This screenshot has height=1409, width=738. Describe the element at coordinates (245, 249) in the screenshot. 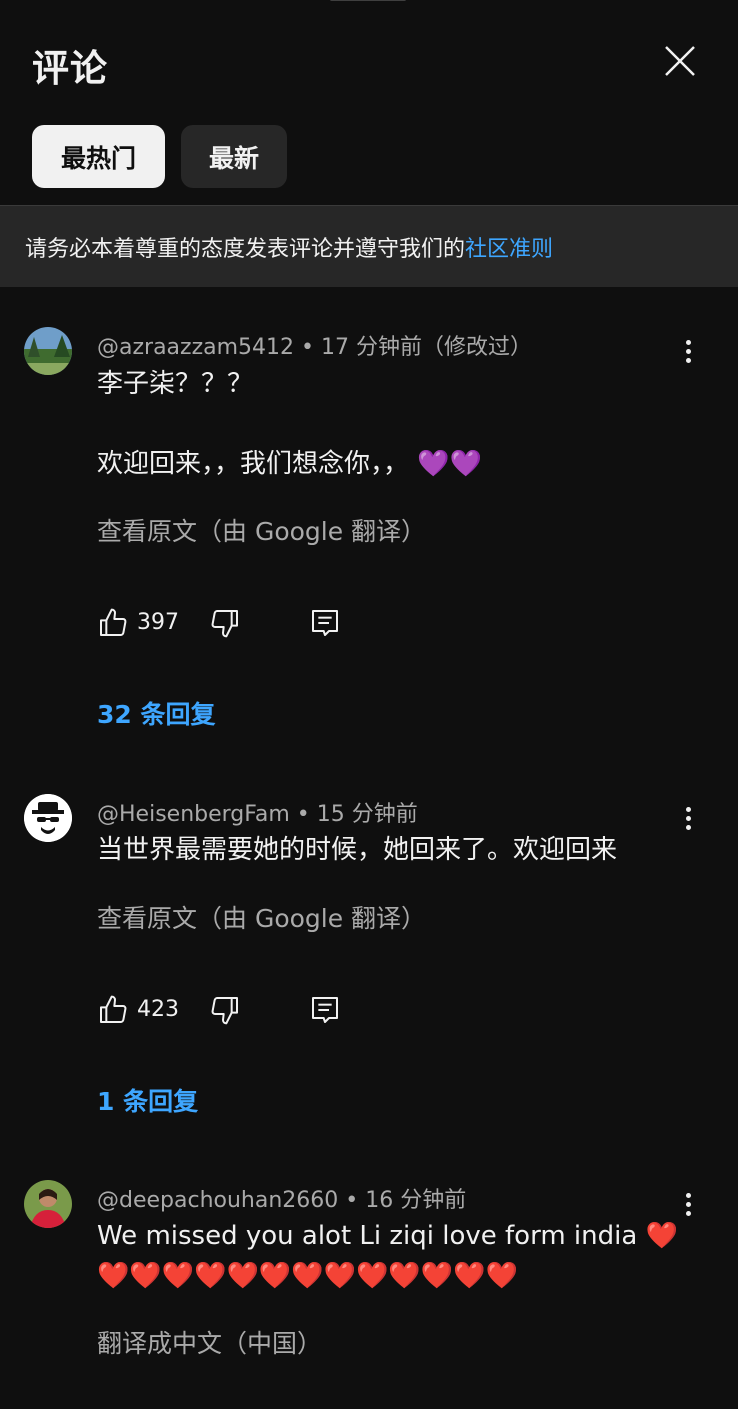

I see `notice-text: 请务必本着尊重的态度发表评论并遵守我们的` at that location.